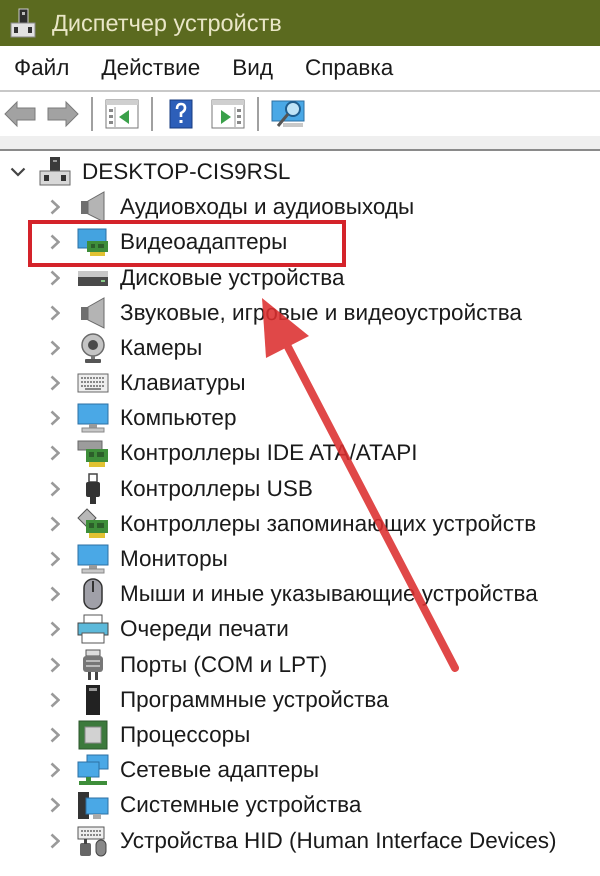  I want to click on tree-item: Устройства HID (Human Interface Devices), so click(317, 840).